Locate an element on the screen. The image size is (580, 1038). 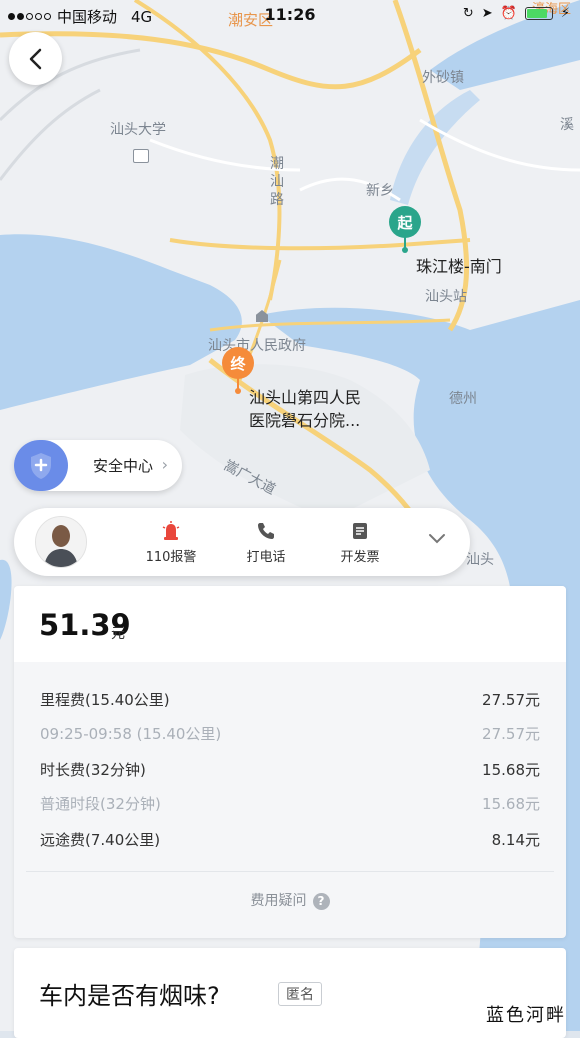
driver-photo is located at coordinates (61, 542).